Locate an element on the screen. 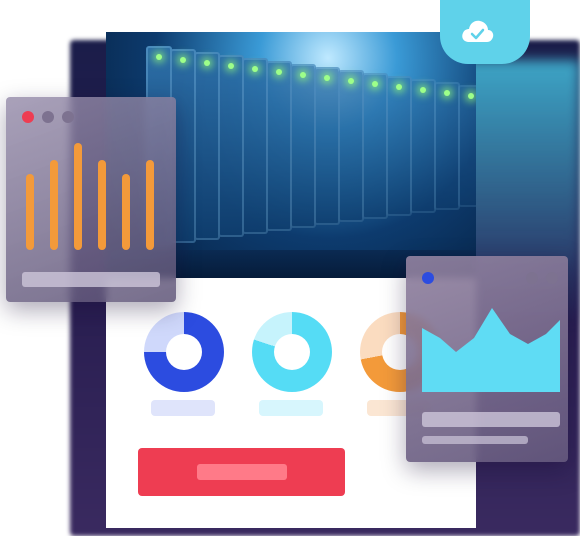  cloud-check-icon is located at coordinates (478, 31).